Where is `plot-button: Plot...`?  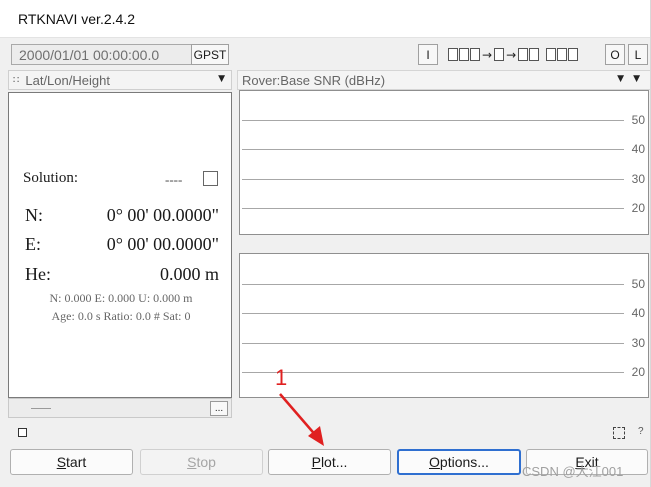 plot-button: Plot... is located at coordinates (329, 462).